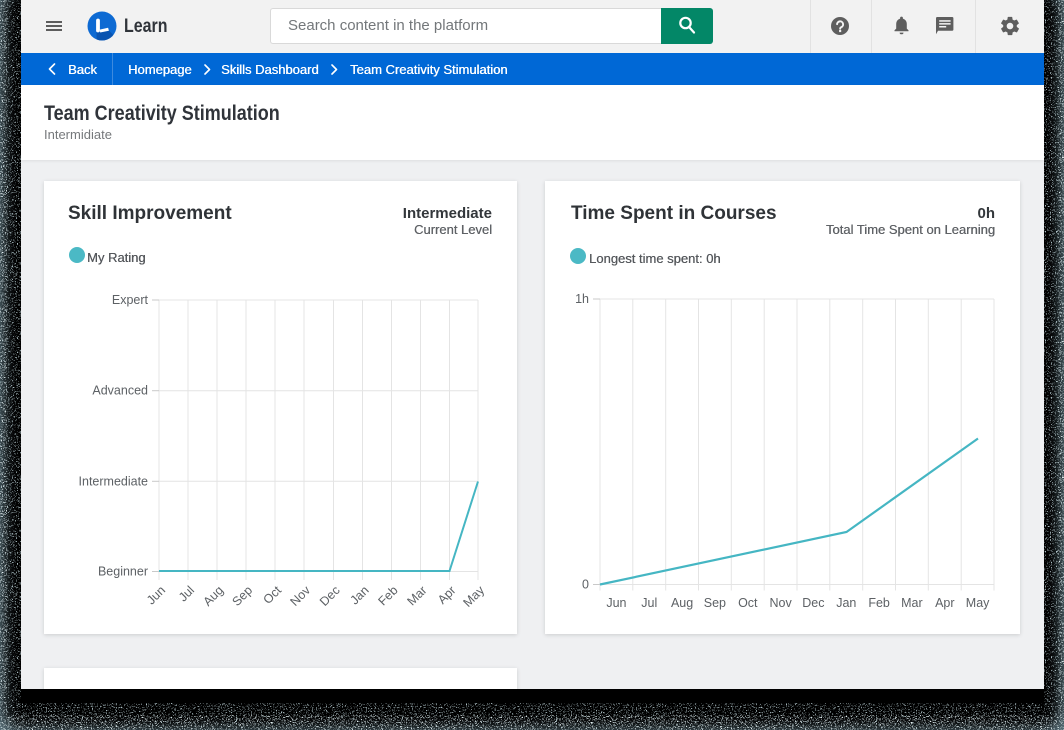  I want to click on svg-text: Intermediate, so click(114, 481).